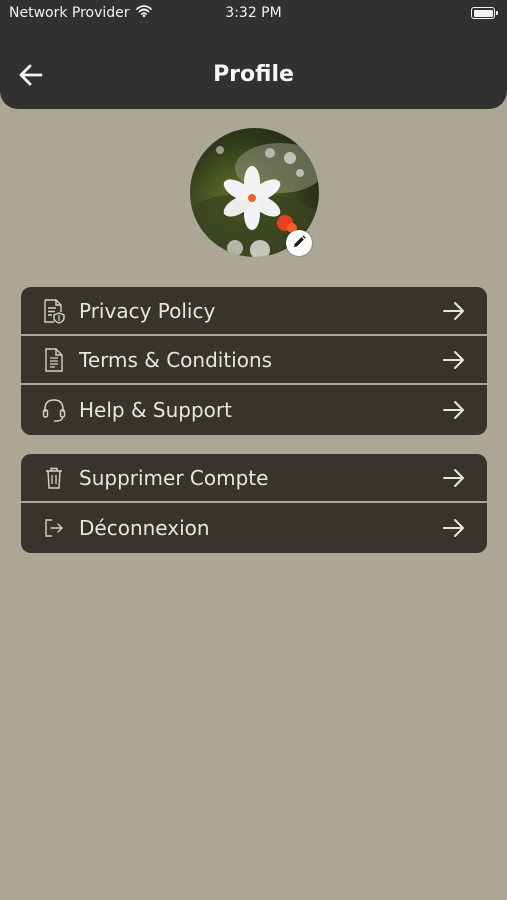  I want to click on app-header: Network Provider 3:32 PM Profile, so click(253, 54).